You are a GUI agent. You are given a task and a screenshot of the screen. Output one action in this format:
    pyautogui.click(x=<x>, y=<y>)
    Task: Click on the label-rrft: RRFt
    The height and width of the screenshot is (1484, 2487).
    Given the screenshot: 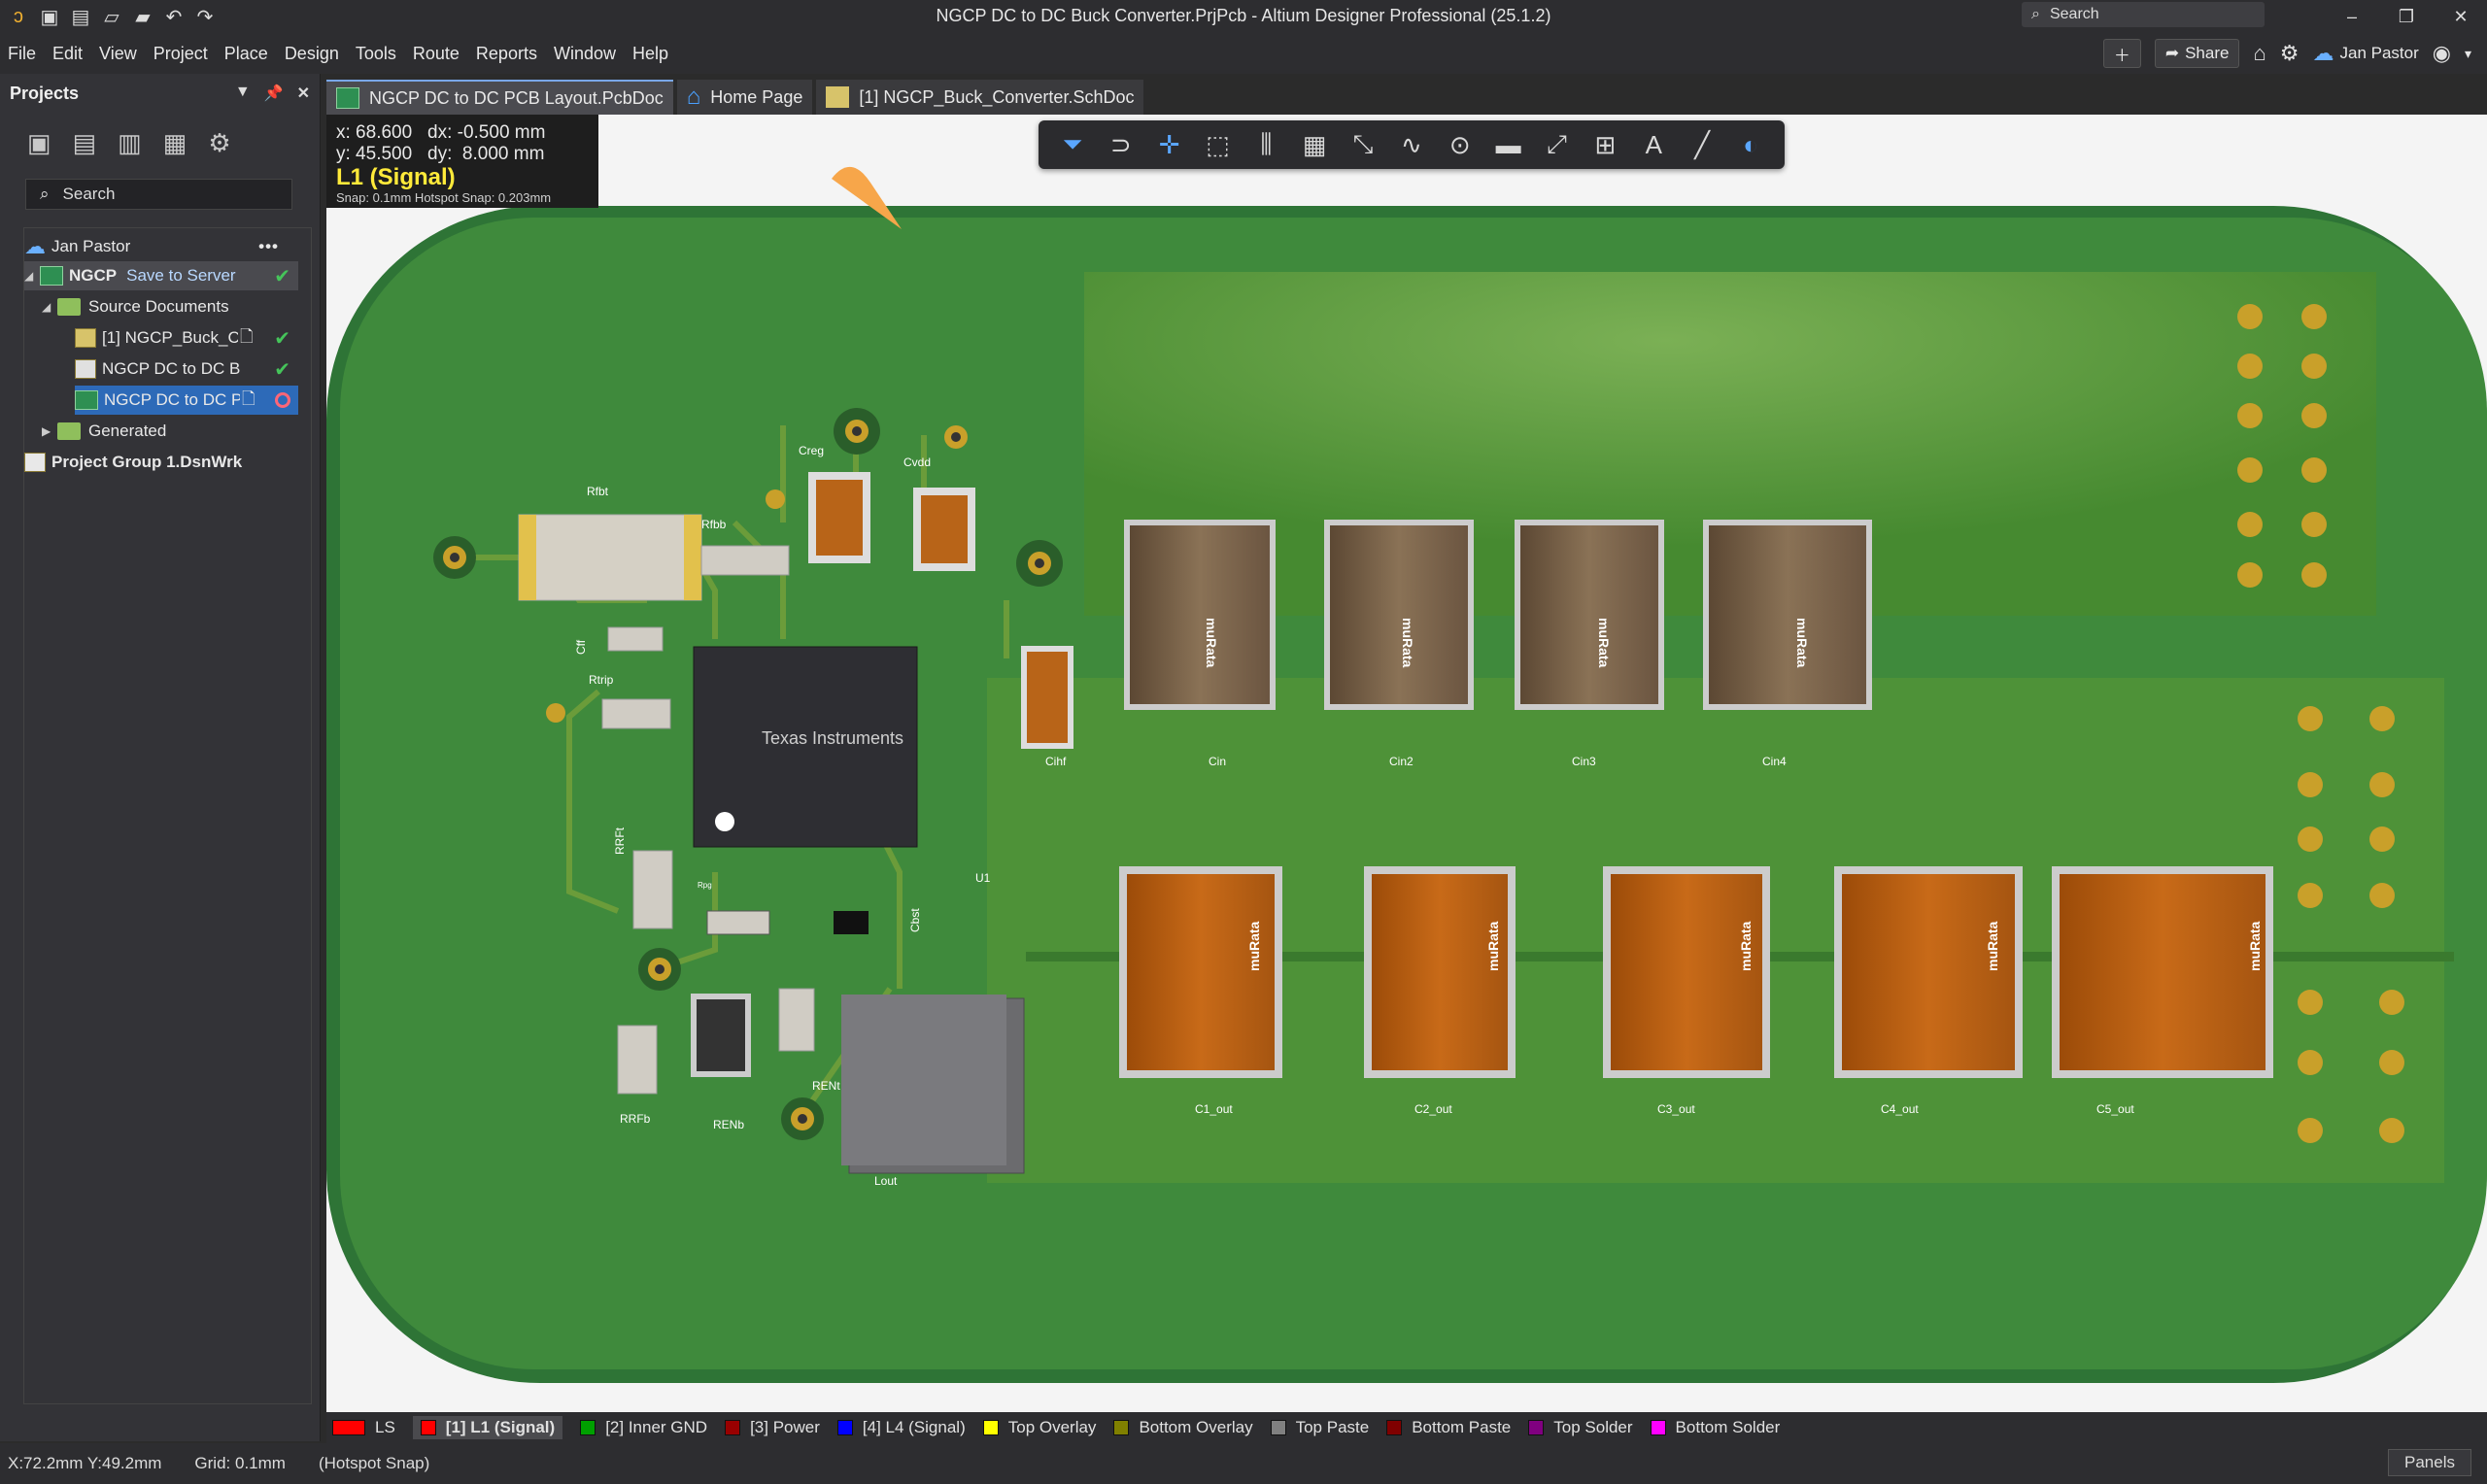 What is the action you would take?
    pyautogui.click(x=620, y=840)
    